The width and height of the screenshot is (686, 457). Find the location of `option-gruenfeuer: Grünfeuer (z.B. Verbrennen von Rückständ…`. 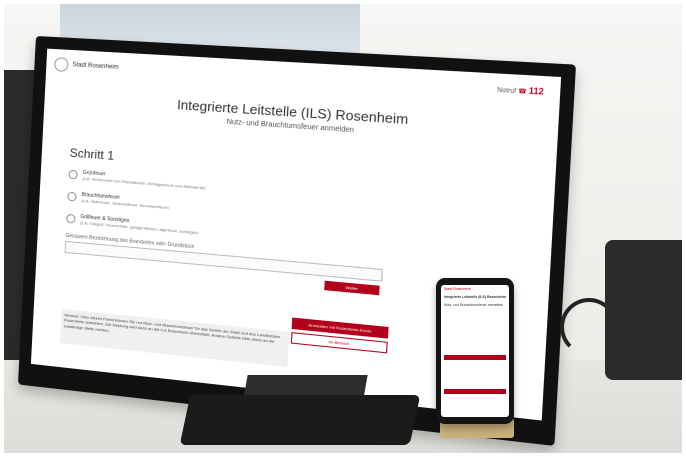

option-gruenfeuer: Grünfeuer (z.B. Verbrennen von Rückständ… is located at coordinates (137, 179).